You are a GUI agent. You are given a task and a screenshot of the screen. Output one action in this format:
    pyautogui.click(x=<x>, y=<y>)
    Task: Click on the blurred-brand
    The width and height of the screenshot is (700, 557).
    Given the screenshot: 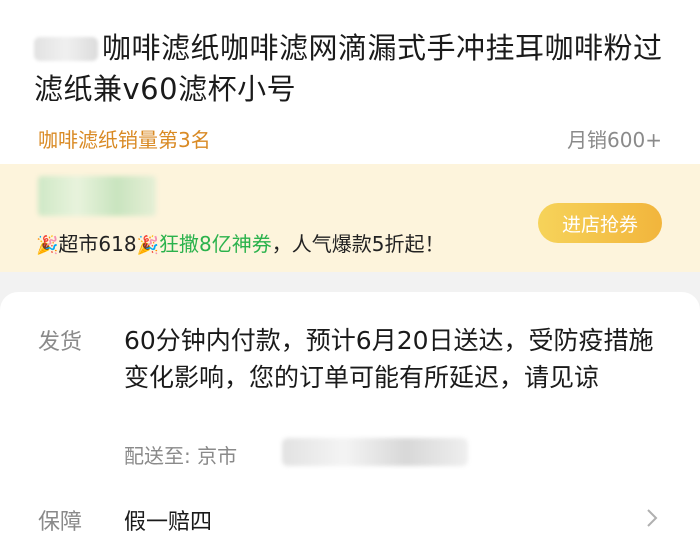 What is the action you would take?
    pyautogui.click(x=66, y=49)
    